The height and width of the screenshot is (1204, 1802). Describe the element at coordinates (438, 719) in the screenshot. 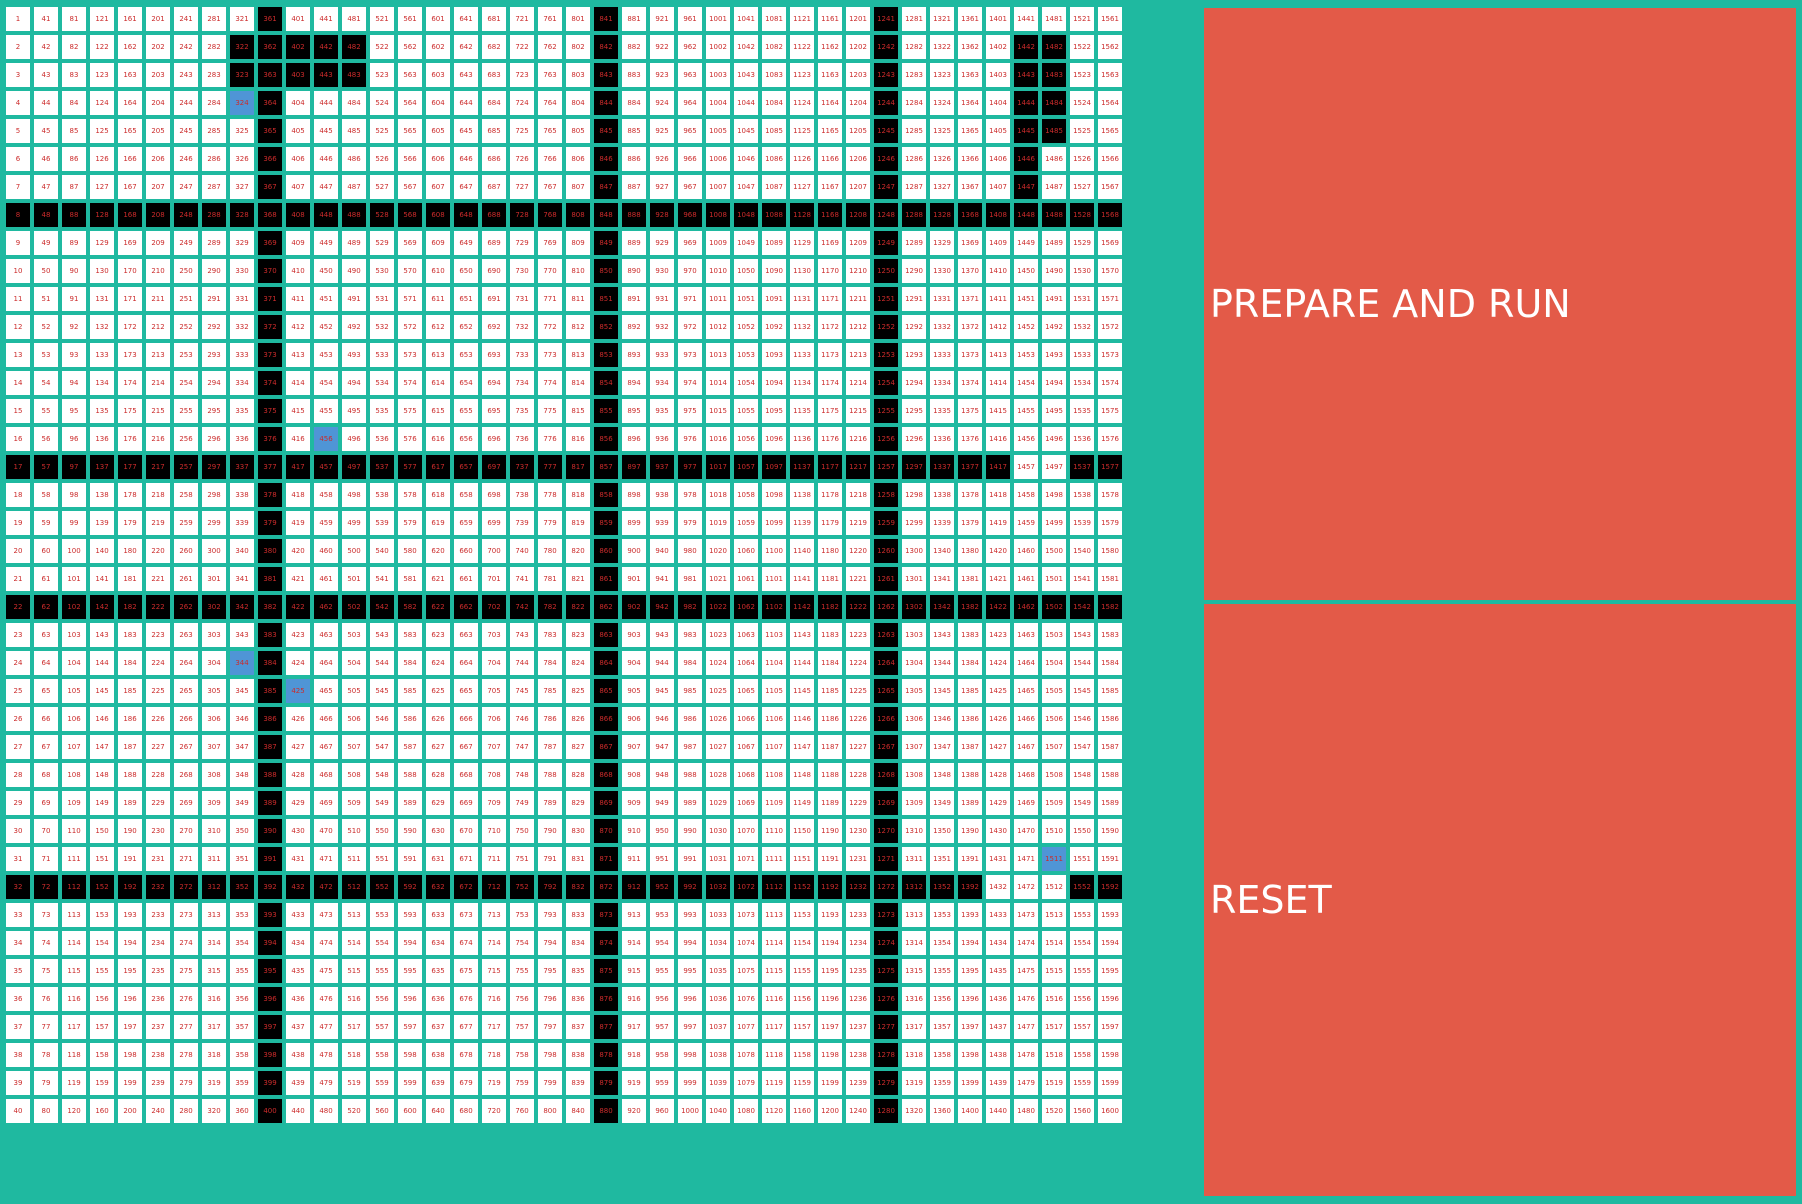

I see `grid-cell: 626` at that location.